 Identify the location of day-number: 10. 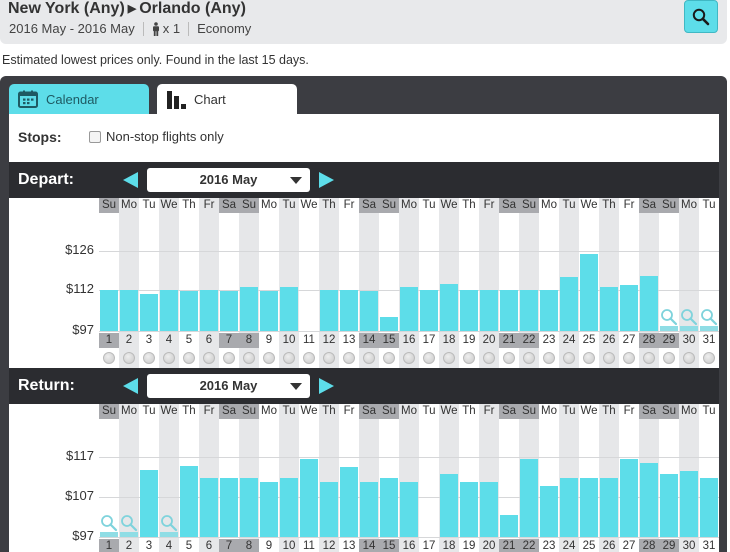
(289, 340).